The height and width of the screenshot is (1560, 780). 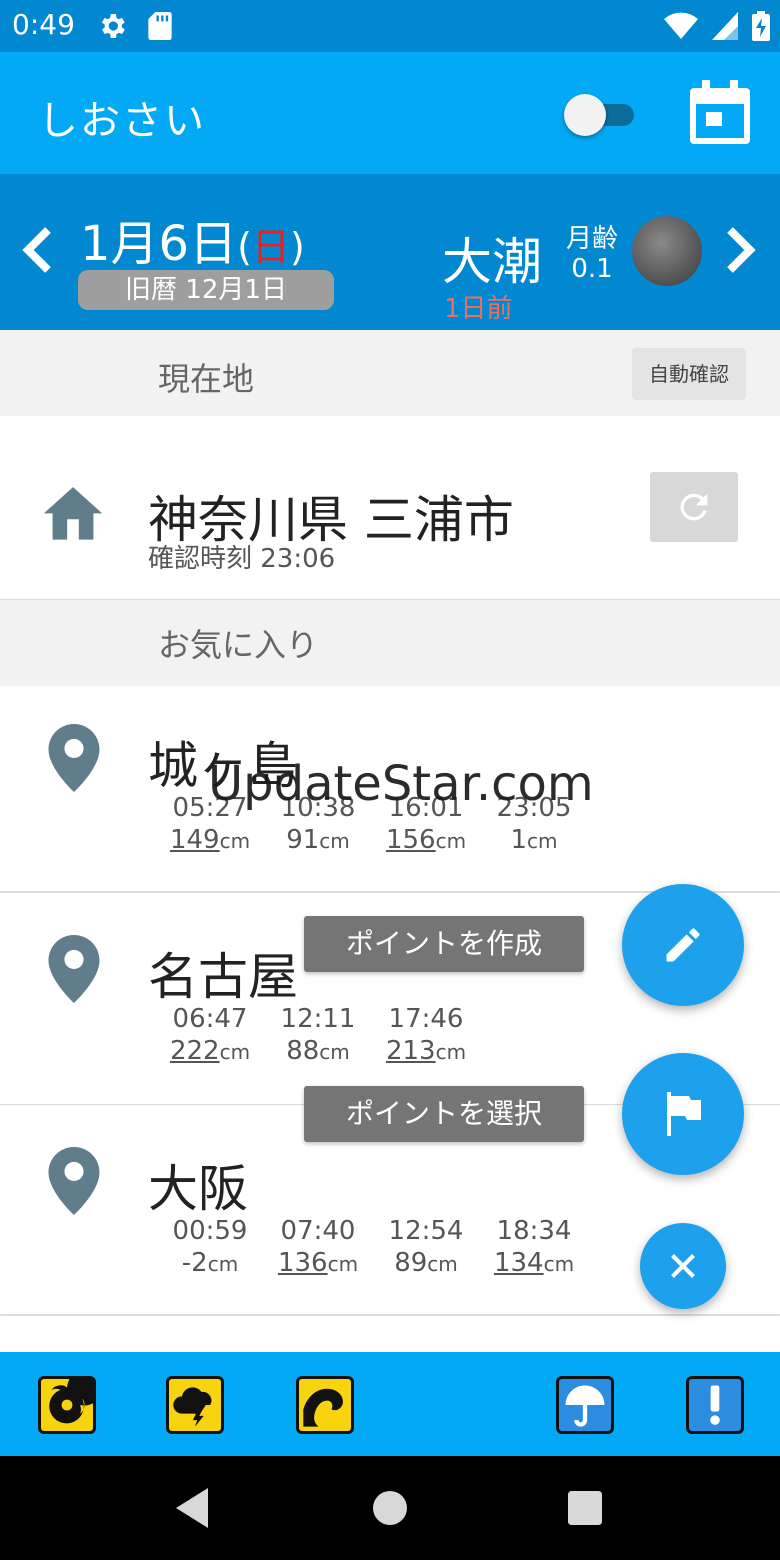 I want to click on create-point-fab, so click(x=683, y=945).